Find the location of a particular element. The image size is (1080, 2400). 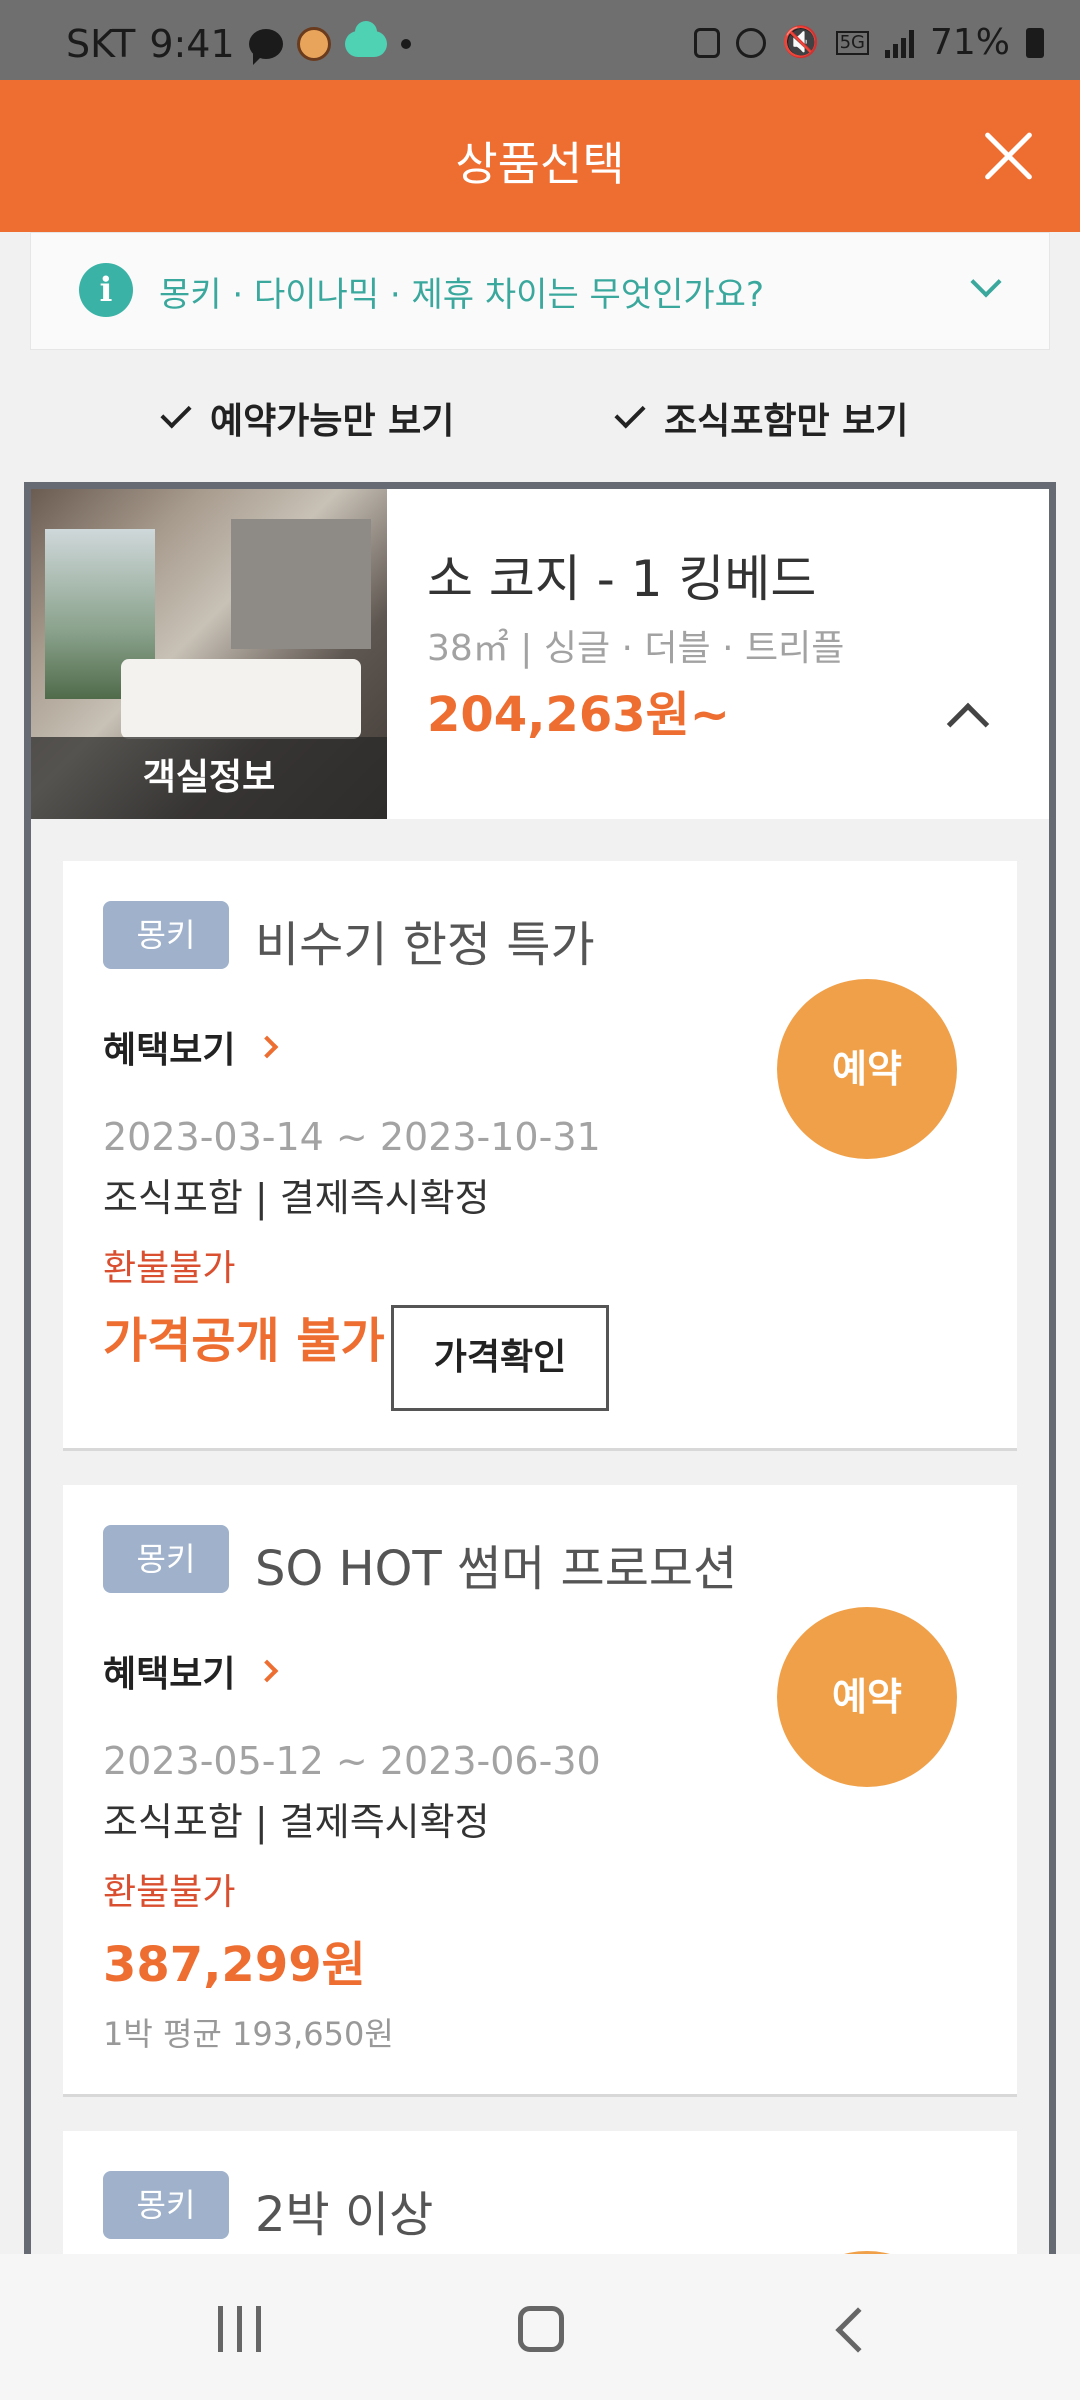

offer-title: 비수기 한정 특가 is located at coordinates (425, 945).